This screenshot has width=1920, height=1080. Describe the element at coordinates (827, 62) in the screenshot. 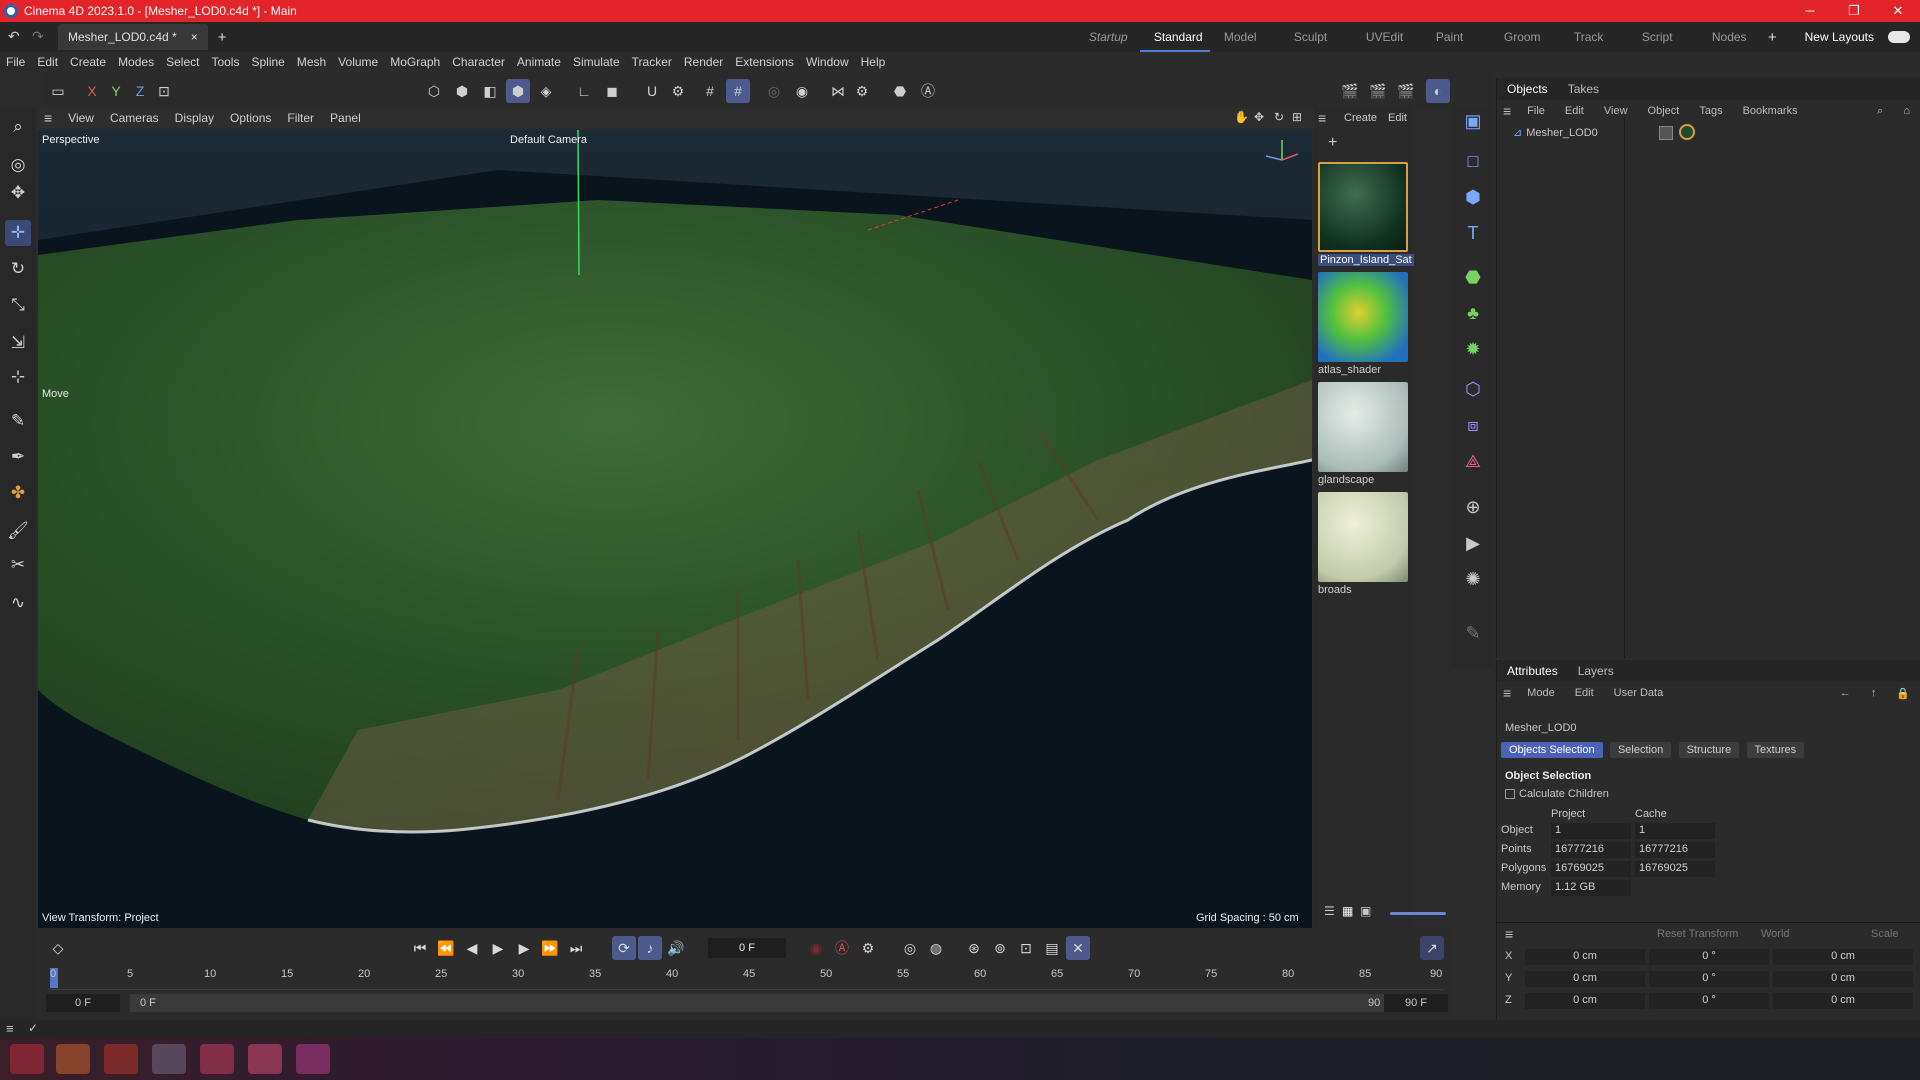

I see `menu-window: Window` at that location.